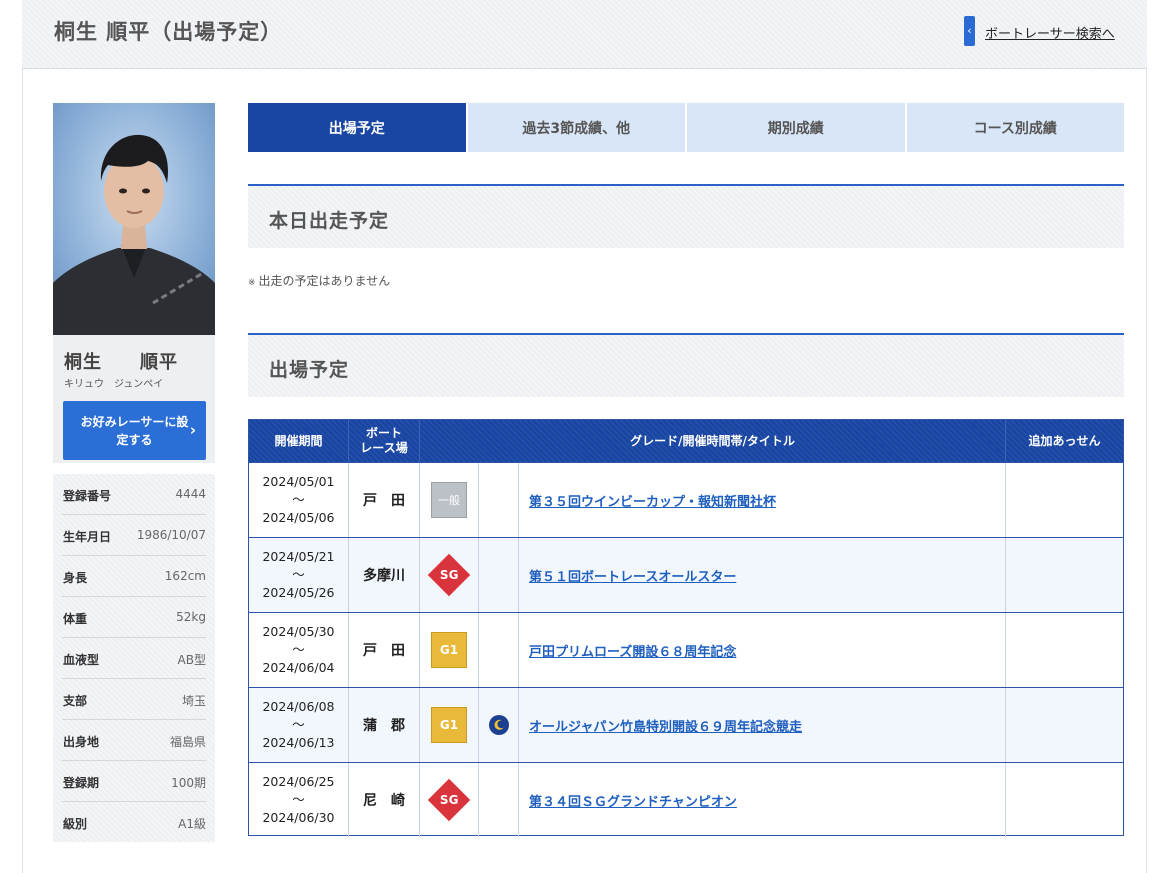 This screenshot has height=873, width=1170. What do you see at coordinates (298, 706) in the screenshot?
I see `start-date: 2024/06/08` at bounding box center [298, 706].